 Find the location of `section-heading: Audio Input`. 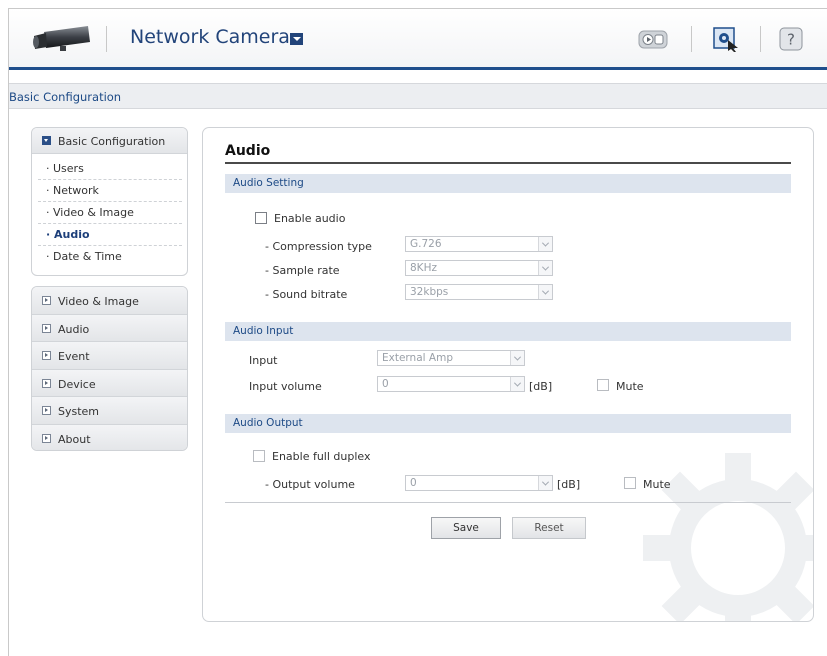

section-heading: Audio Input is located at coordinates (263, 331).